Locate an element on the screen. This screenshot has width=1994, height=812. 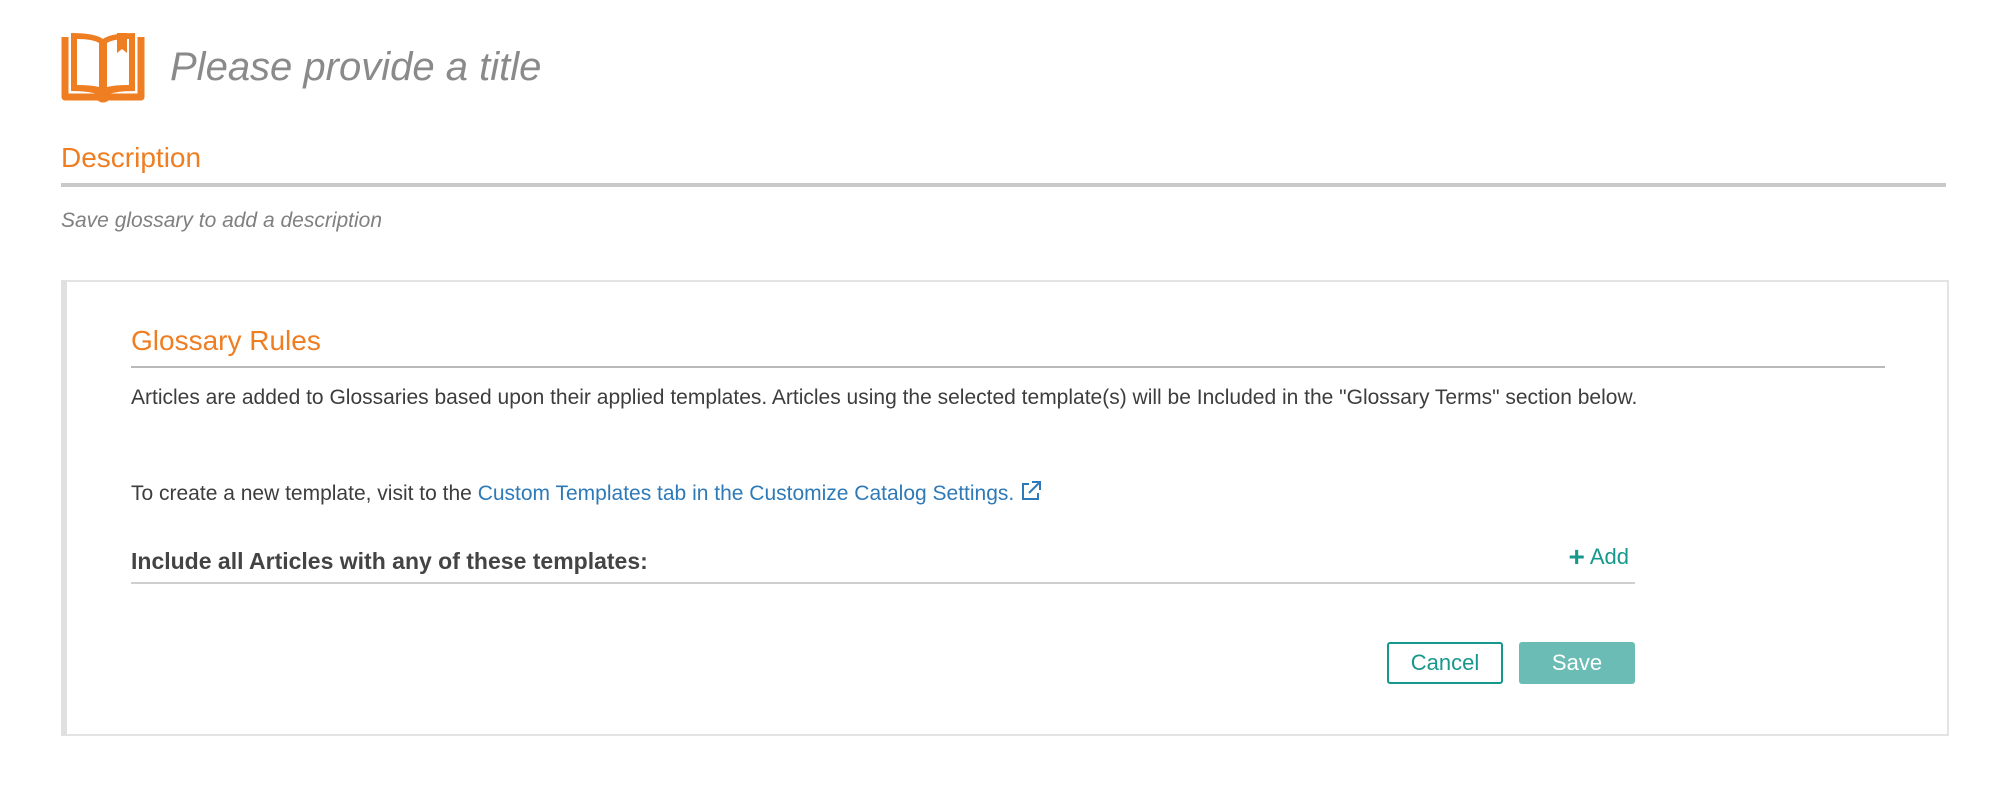
save-button: Save is located at coordinates (1577, 663).